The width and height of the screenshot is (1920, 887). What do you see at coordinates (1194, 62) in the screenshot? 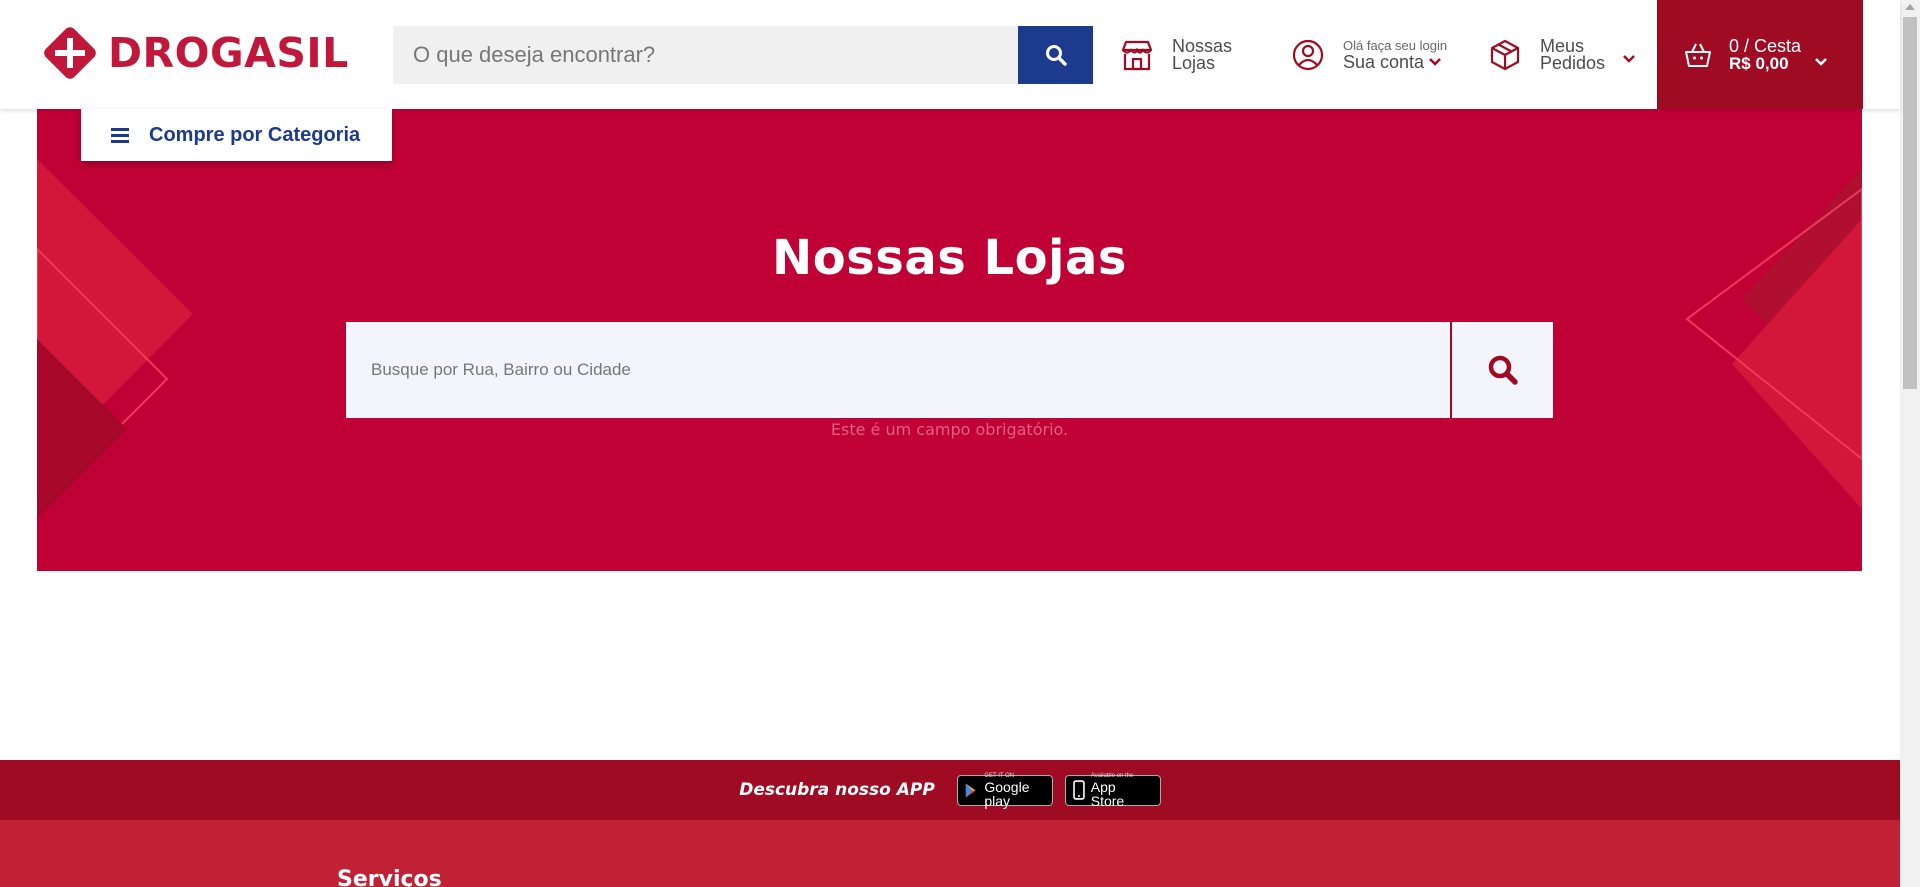
I see `stores-label-line2: Lojas` at bounding box center [1194, 62].